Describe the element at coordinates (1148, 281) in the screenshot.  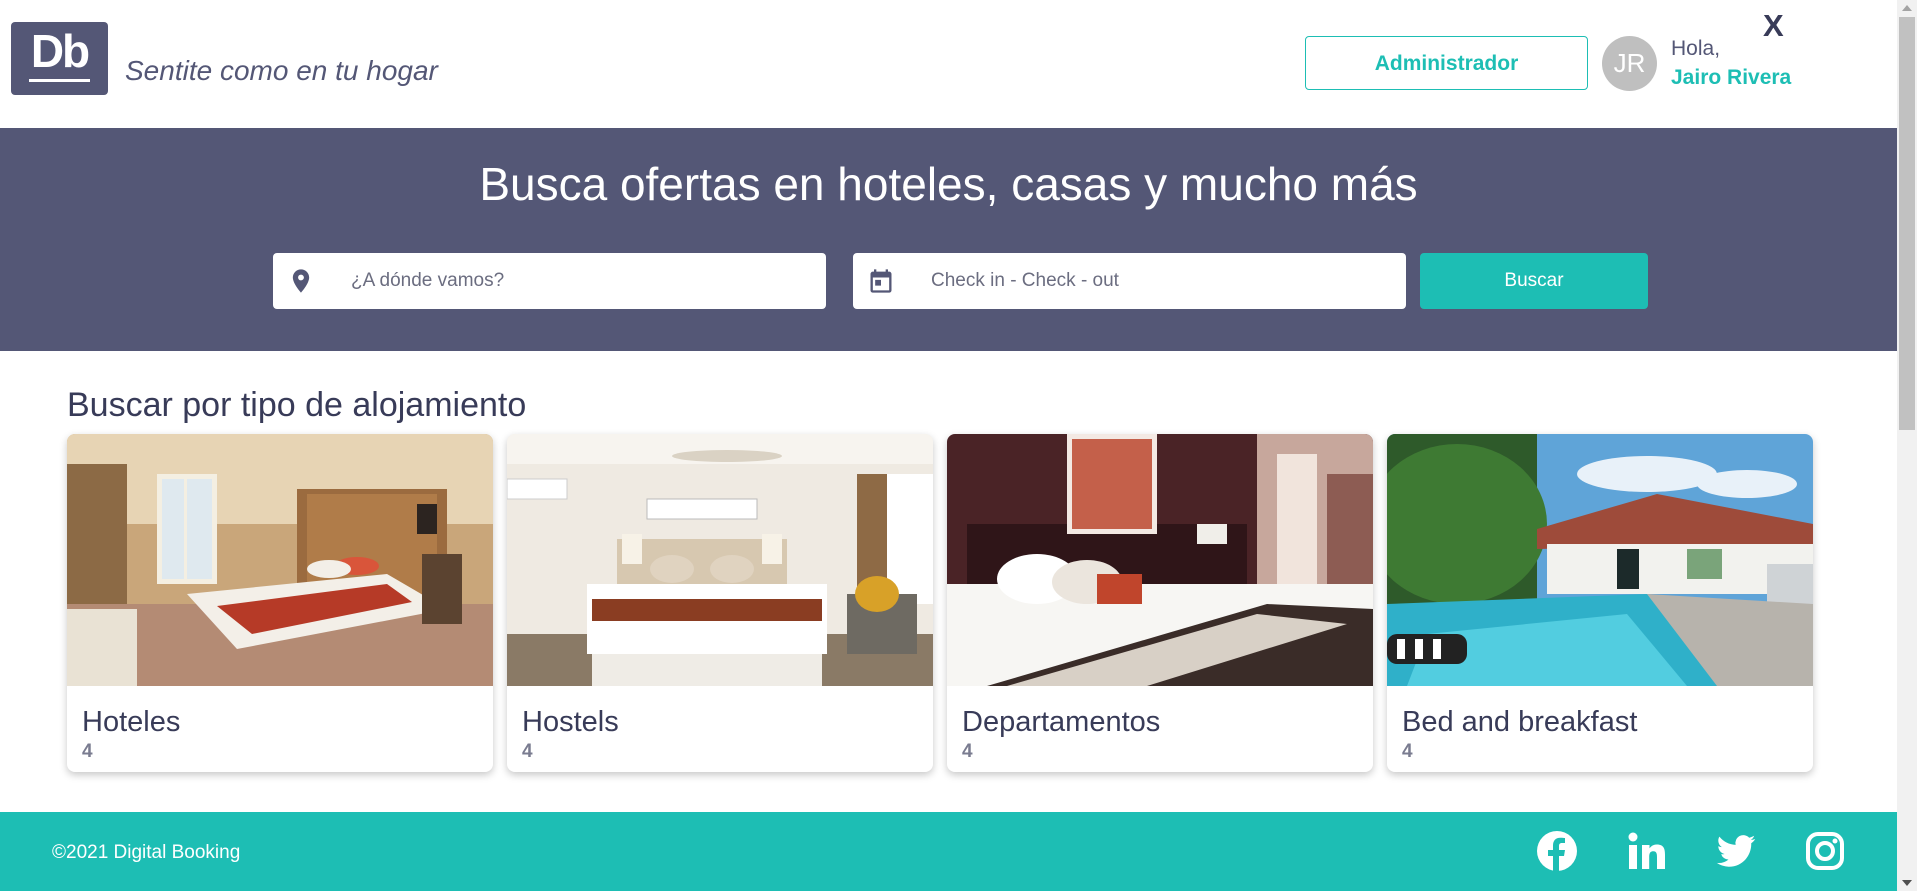
I see `date-range-input` at that location.